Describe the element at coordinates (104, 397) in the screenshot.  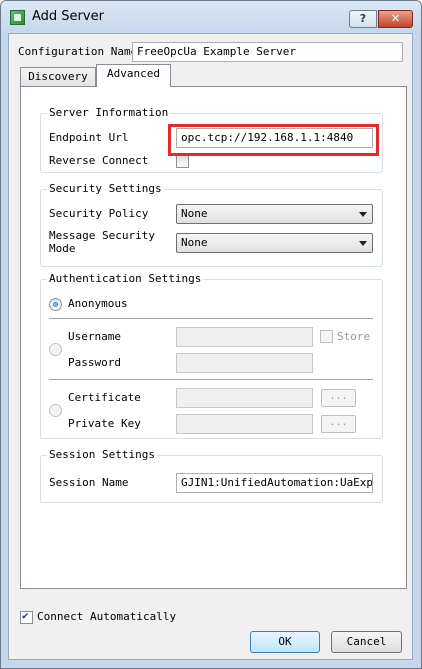
I see `certificate-label: Certificate` at that location.